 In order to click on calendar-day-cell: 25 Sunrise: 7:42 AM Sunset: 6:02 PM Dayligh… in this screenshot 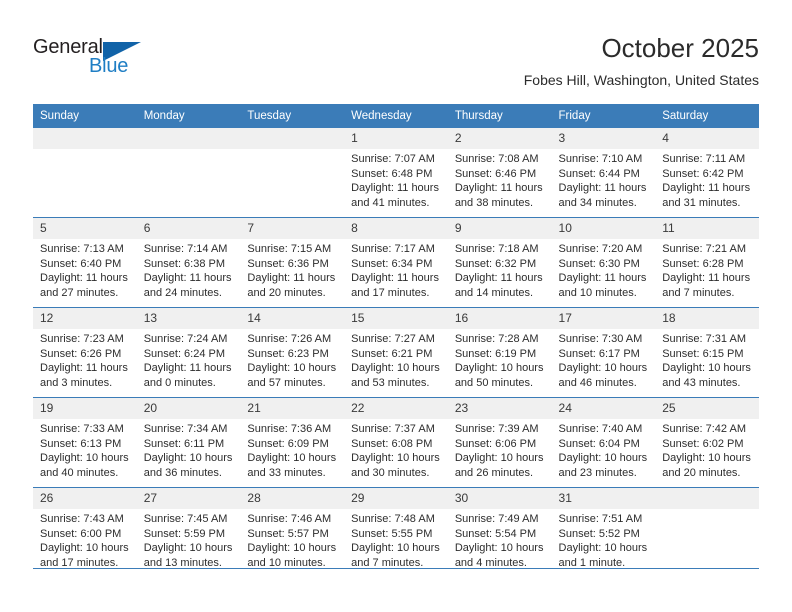, I will do `click(707, 442)`.